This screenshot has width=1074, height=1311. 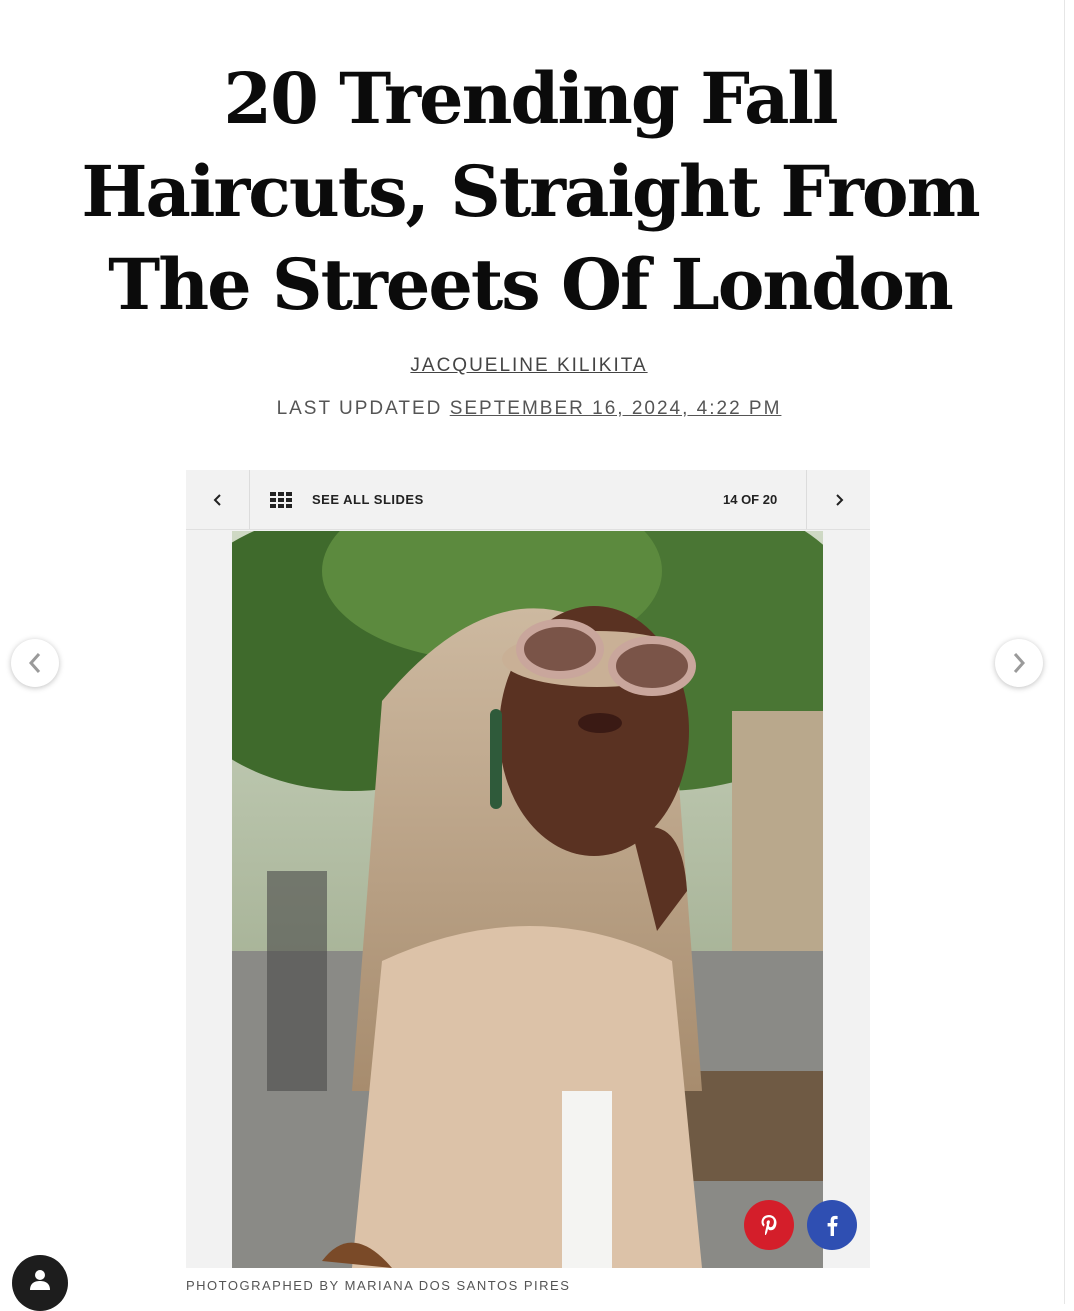 I want to click on last-updated: LAST UPDATED SEPTEMBER 16, 2024, 4:22 PM, so click(x=529, y=409).